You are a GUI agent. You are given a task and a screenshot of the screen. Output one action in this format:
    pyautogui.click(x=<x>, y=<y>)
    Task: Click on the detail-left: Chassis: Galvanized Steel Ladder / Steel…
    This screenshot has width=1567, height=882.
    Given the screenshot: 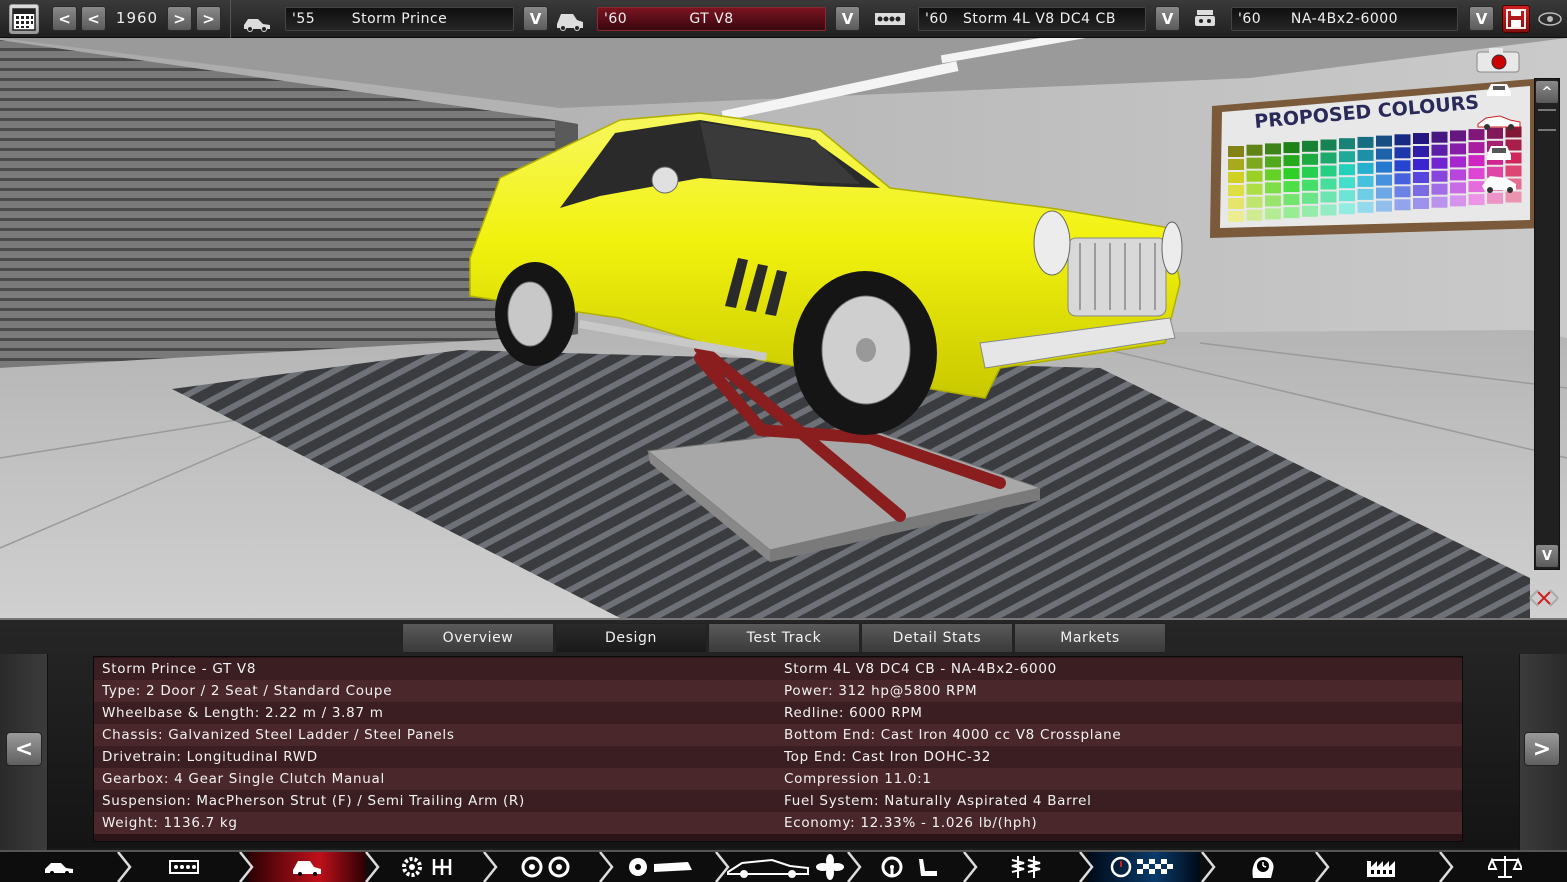 What is the action you would take?
    pyautogui.click(x=278, y=735)
    